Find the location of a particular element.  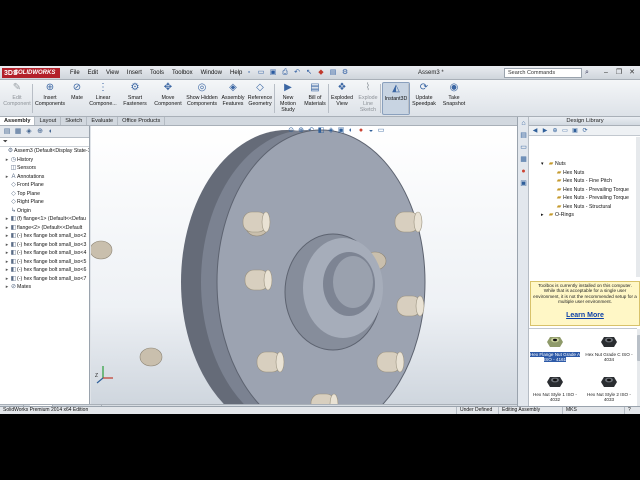

solidworks-resources-icon: ⌂ is located at coordinates (523, 123).